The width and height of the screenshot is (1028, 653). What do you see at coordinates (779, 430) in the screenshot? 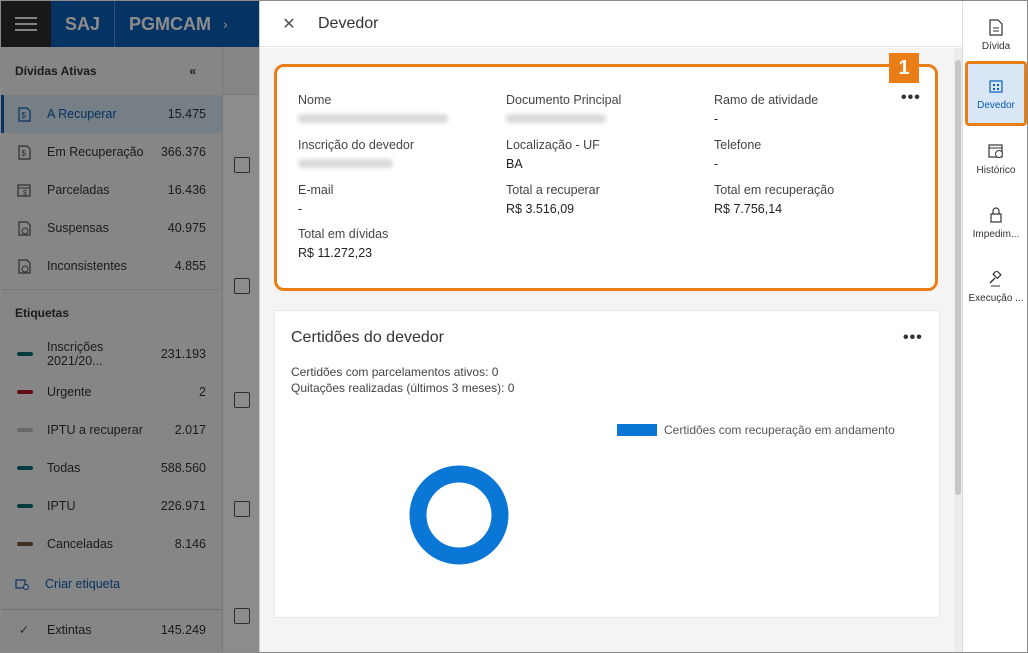
I see `legend-label: Certidões com recuperação em andamento` at bounding box center [779, 430].